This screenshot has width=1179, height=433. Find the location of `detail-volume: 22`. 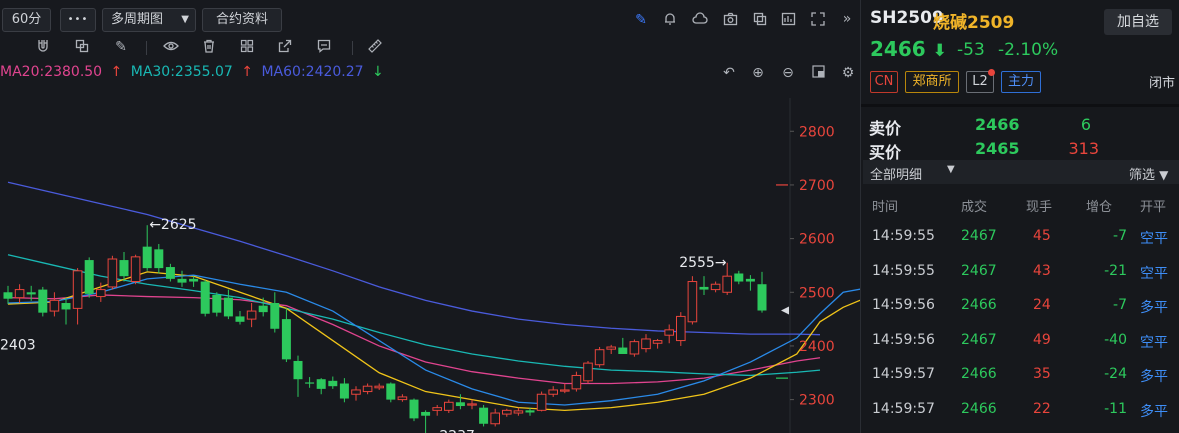

detail-volume: 22 is located at coordinates (1042, 408).